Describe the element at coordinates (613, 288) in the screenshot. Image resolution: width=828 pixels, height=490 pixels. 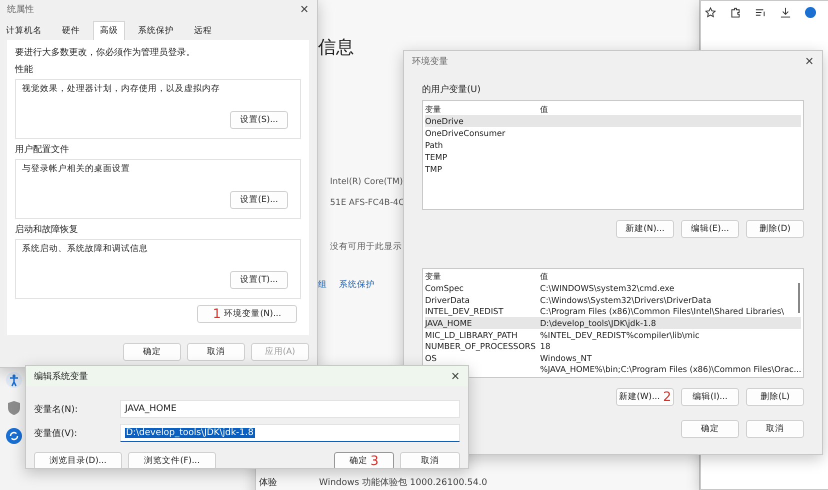
I see `variable-row: ComSpec C:\WINDOWS\system32\cmd.exe` at that location.